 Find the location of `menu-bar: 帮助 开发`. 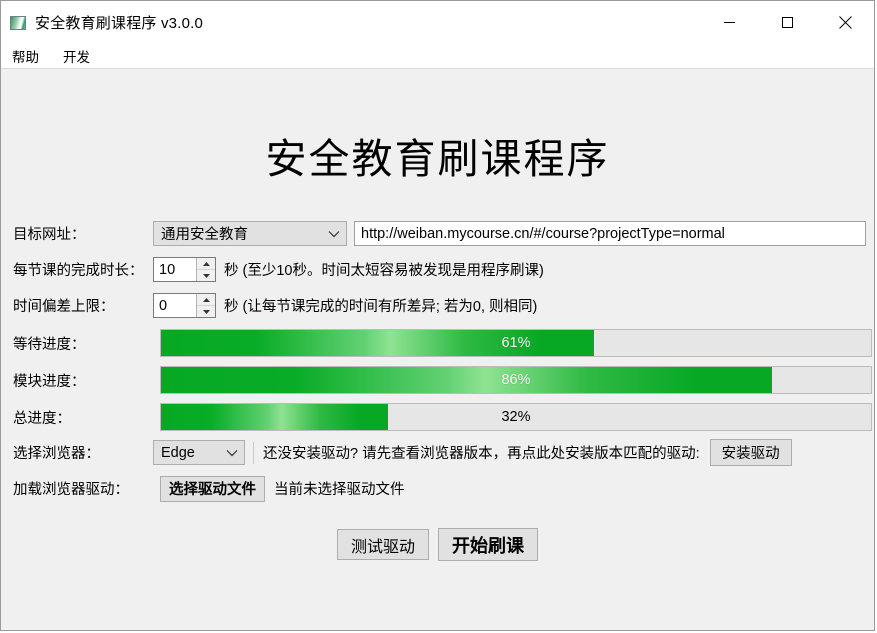

menu-bar: 帮助 开发 is located at coordinates (437, 56).